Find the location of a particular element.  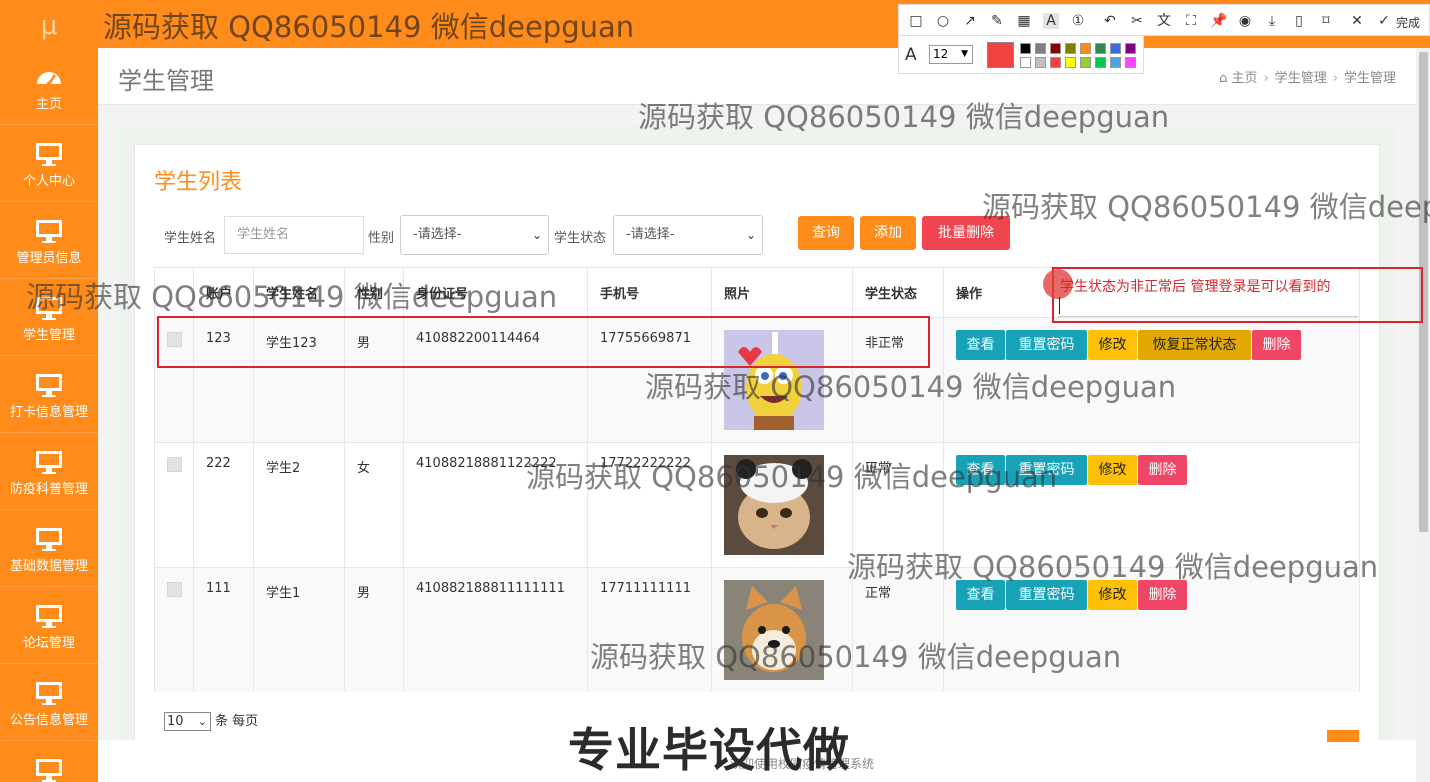

sidebar-item-students: 学生管理 is located at coordinates (49, 317).